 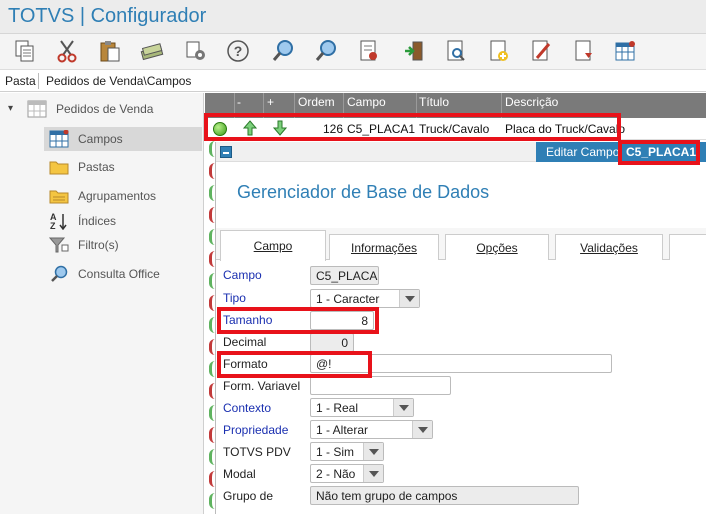 I want to click on modal-select: 2 - Não, so click(x=347, y=473).